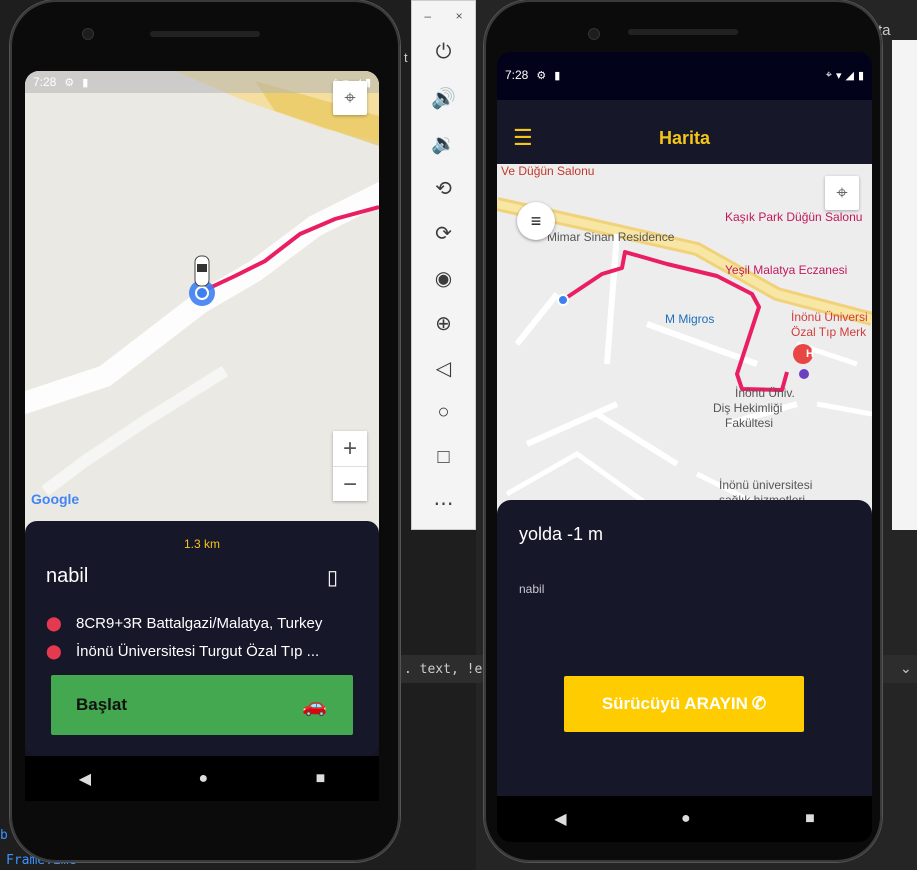 The height and width of the screenshot is (870, 917). What do you see at coordinates (443, 98) in the screenshot?
I see `volume-up-icon: 🔊` at bounding box center [443, 98].